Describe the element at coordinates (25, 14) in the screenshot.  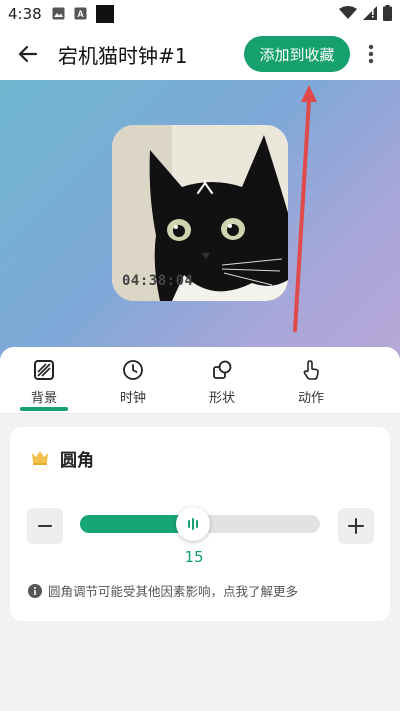
I see `status-time: 4:38` at that location.